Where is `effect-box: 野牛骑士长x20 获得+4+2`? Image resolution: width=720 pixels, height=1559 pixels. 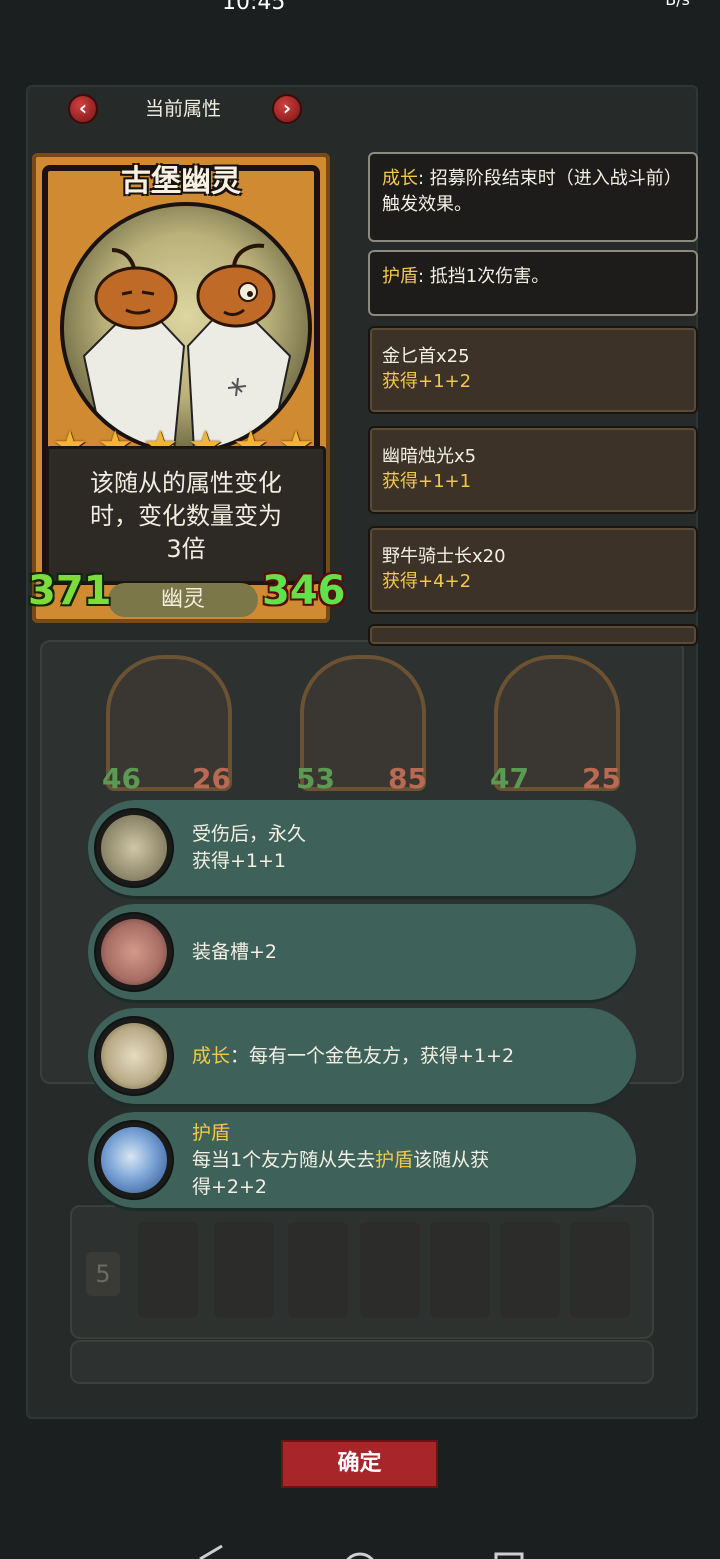
effect-box: 野牛骑士长x20 获得+4+2 is located at coordinates (533, 570).